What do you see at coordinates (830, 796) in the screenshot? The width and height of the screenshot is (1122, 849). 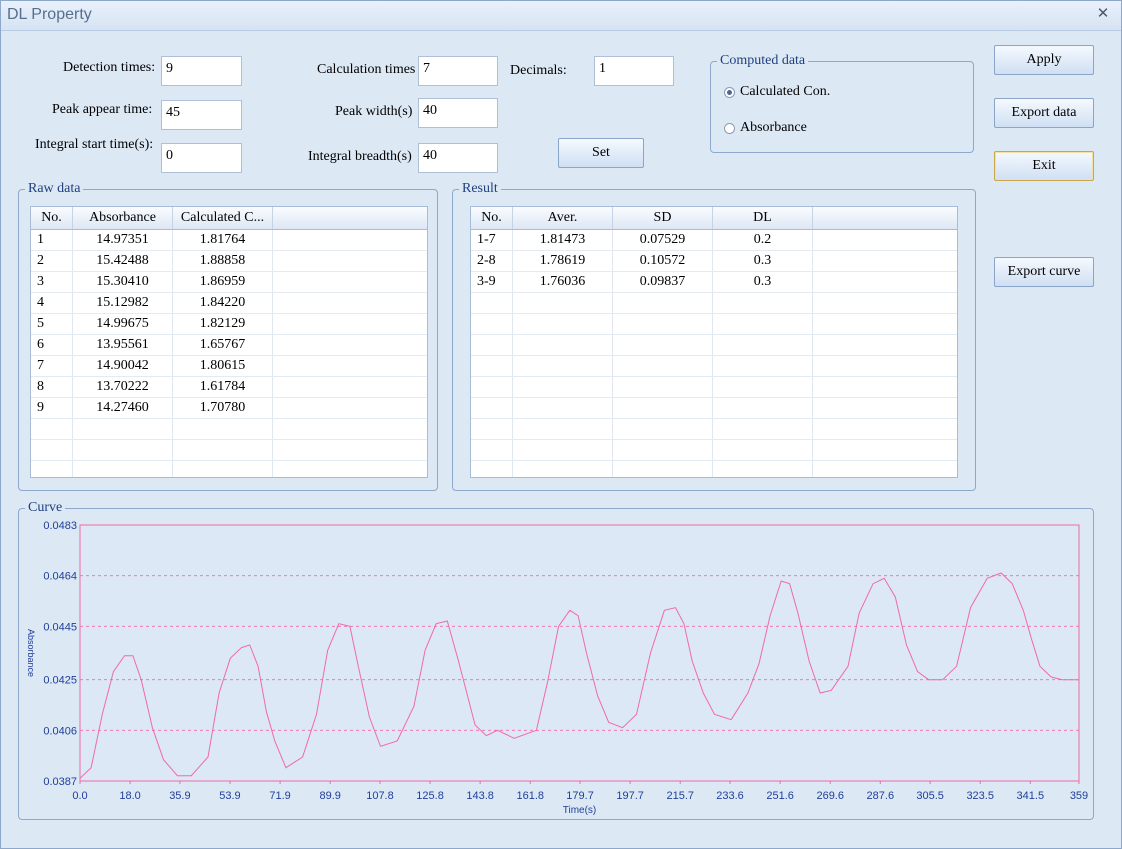 I see `x-tick-label: 269.6` at bounding box center [830, 796].